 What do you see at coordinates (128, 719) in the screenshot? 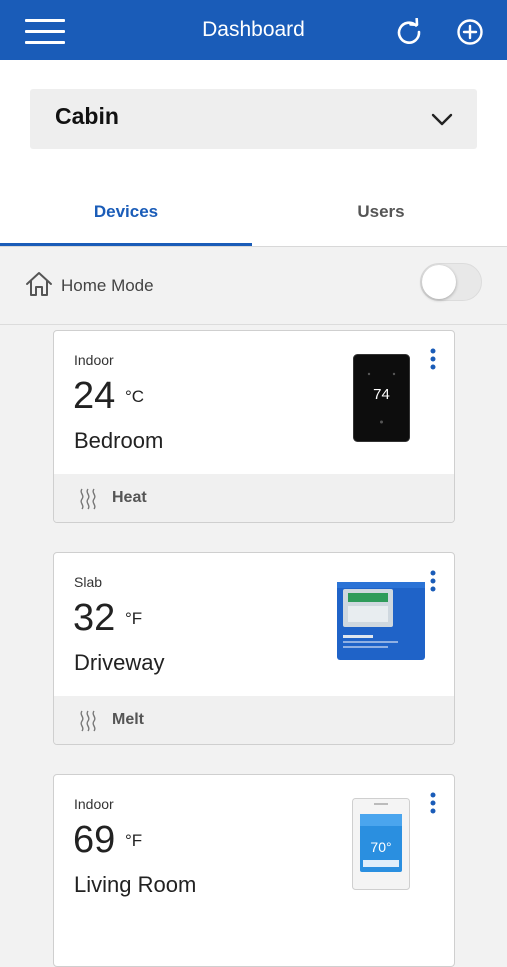
I see `device-mode-label: Melt` at bounding box center [128, 719].